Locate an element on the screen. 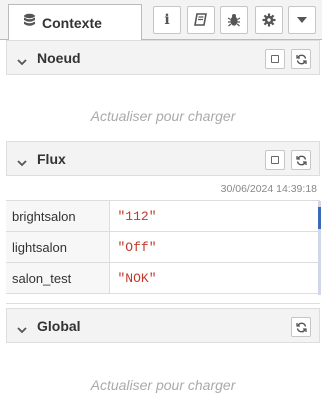  book-icon is located at coordinates (201, 20).